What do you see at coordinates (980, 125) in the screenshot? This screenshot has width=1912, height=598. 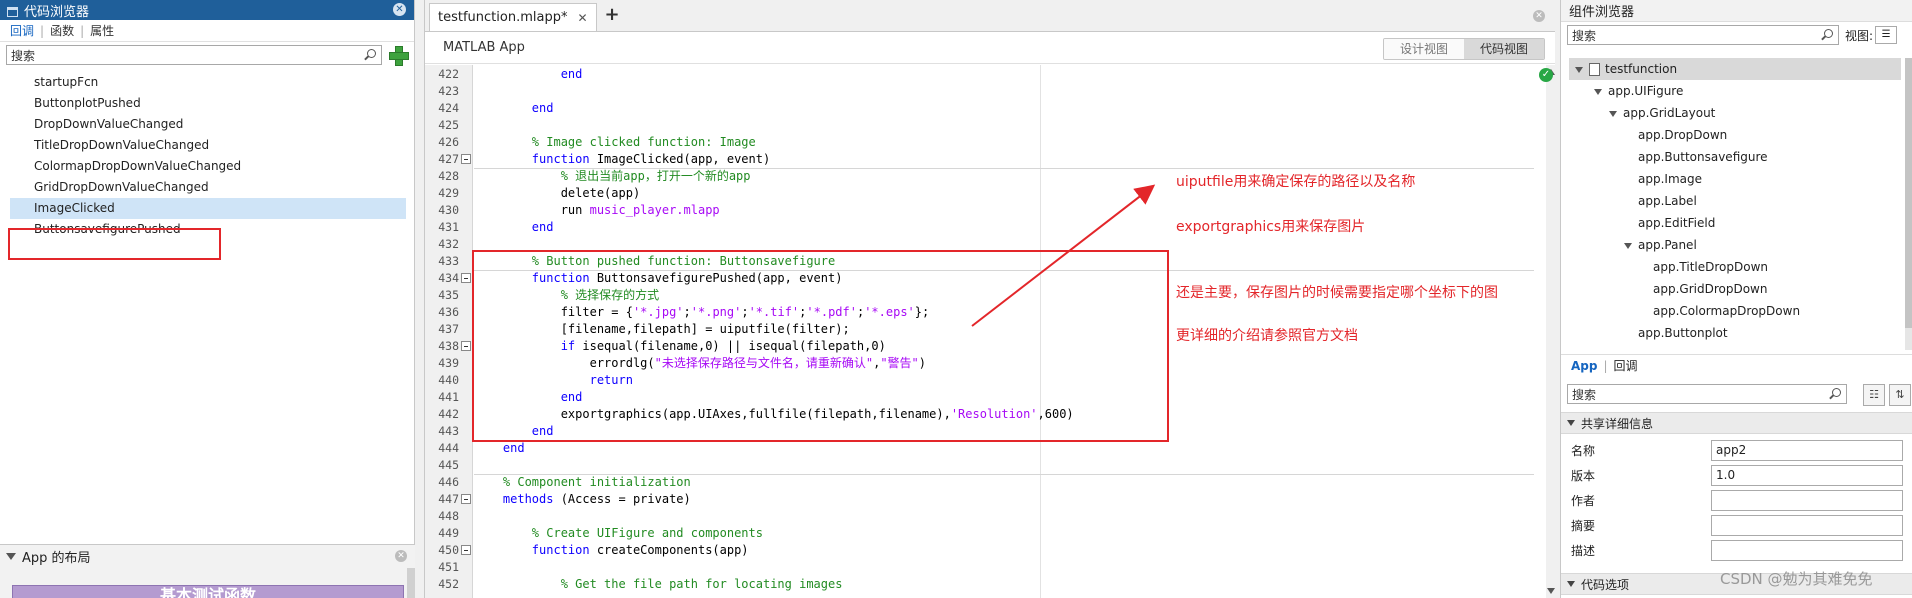 I see `code-line: 425` at bounding box center [980, 125].